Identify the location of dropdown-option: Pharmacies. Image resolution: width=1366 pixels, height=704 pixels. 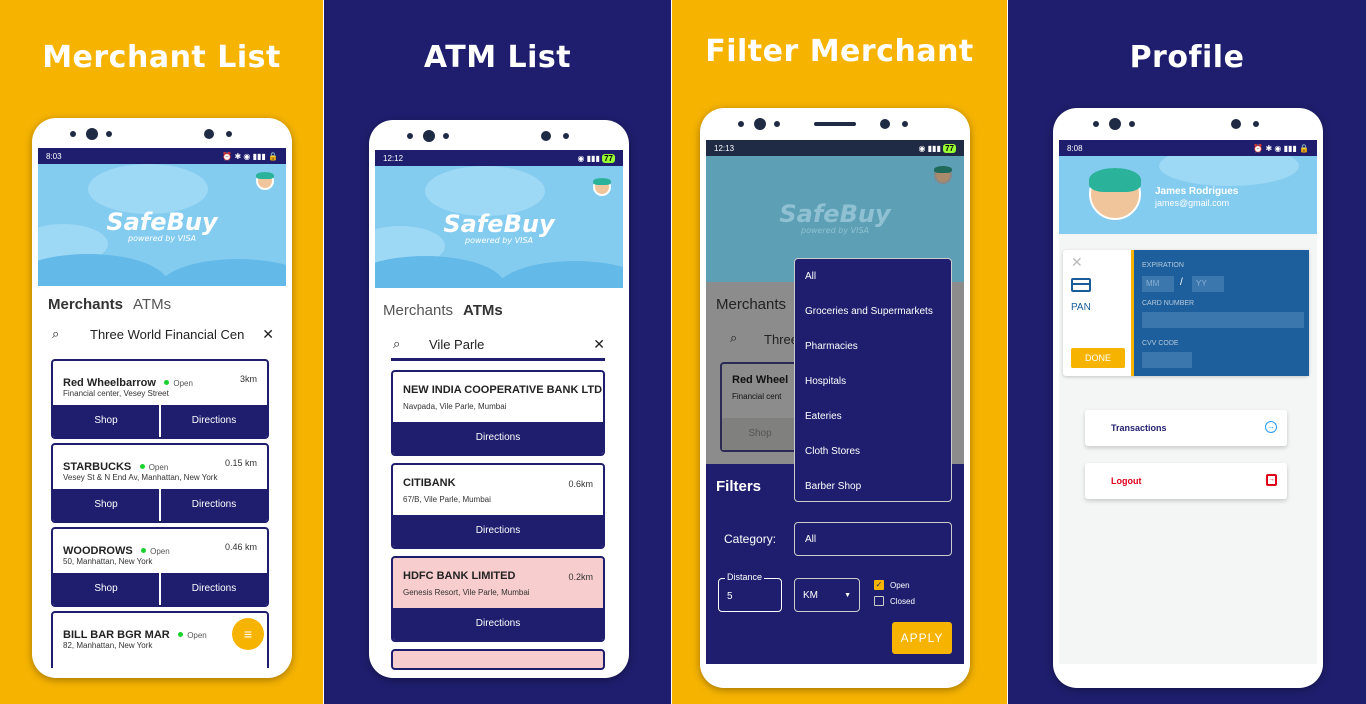
(873, 346).